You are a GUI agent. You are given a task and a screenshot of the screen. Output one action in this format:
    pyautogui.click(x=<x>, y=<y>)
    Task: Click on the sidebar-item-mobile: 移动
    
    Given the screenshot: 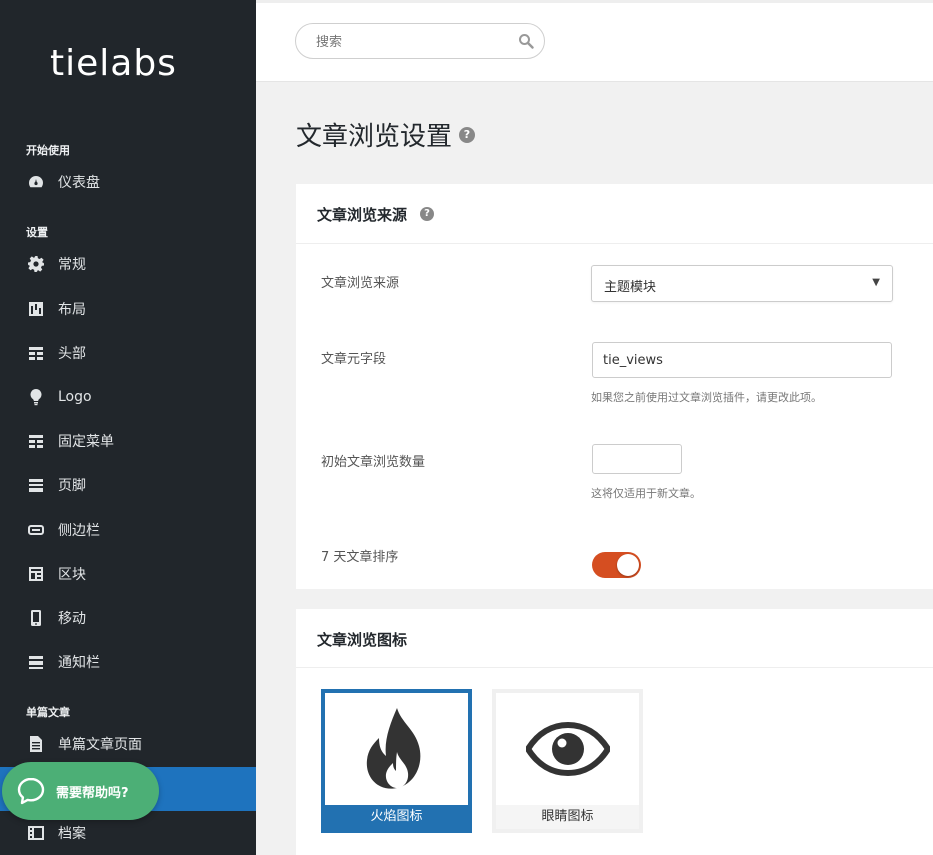 What is the action you would take?
    pyautogui.click(x=128, y=618)
    